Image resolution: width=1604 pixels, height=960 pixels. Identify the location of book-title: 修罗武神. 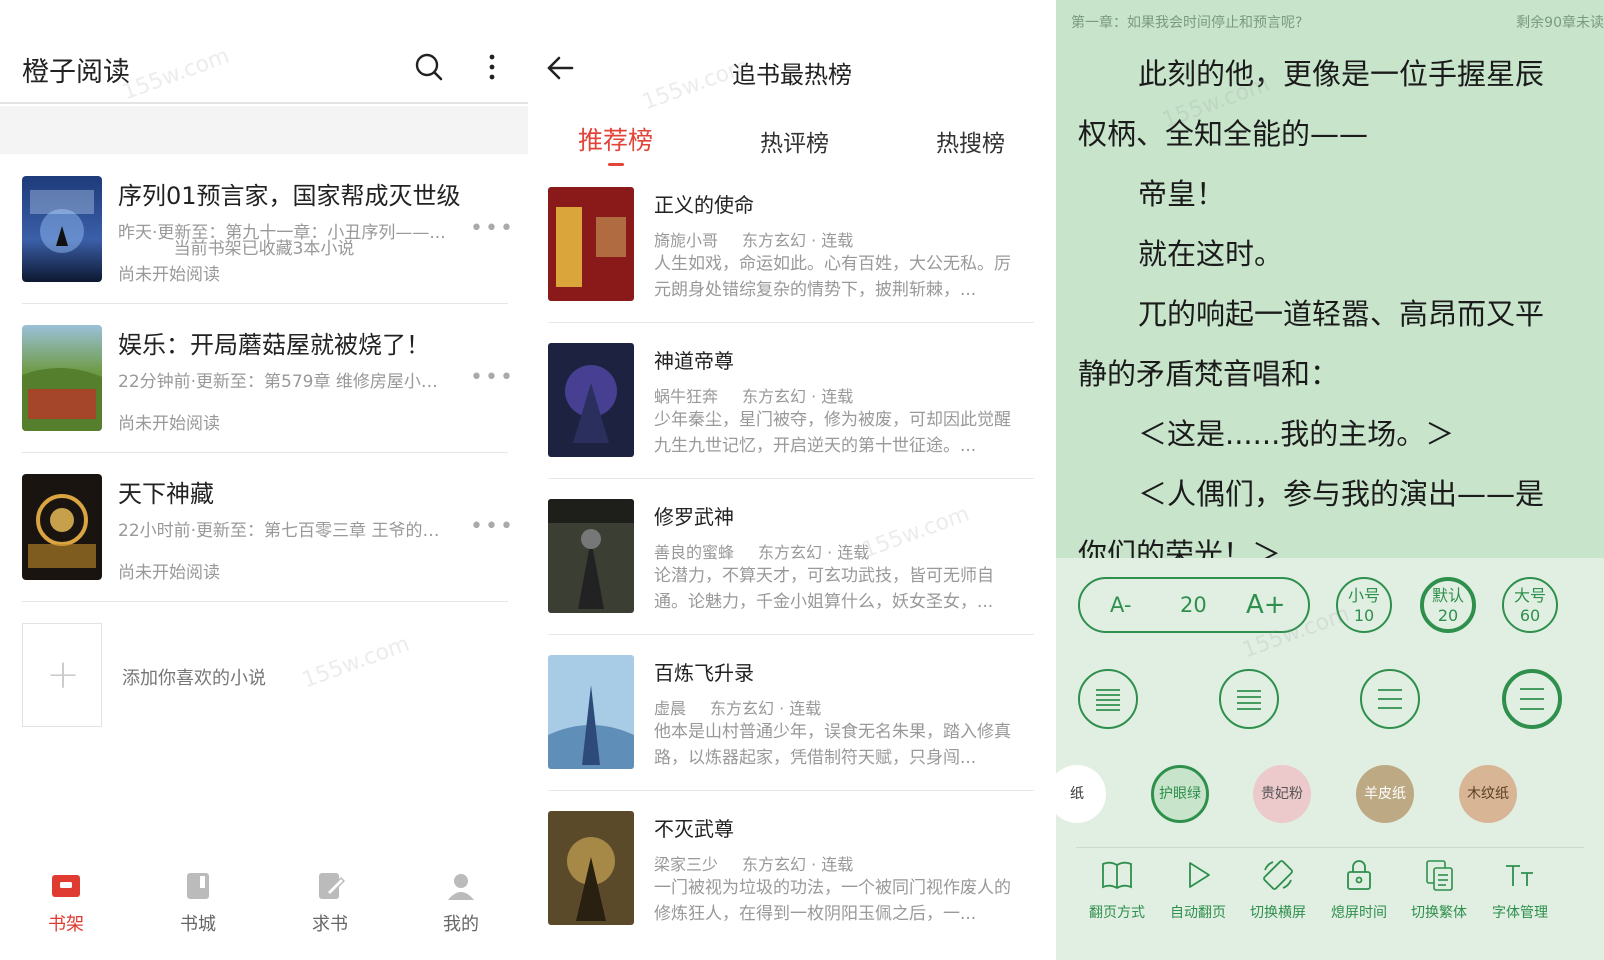
(694, 517).